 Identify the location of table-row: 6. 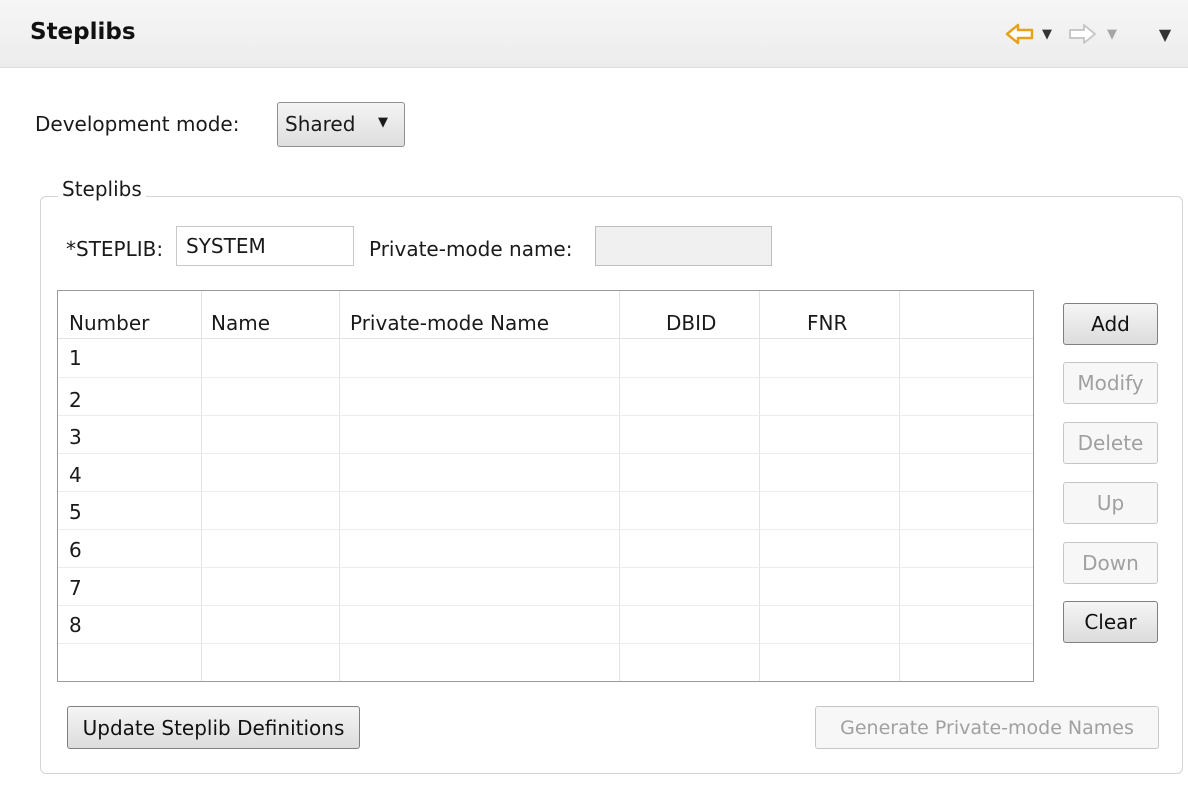
(545, 548).